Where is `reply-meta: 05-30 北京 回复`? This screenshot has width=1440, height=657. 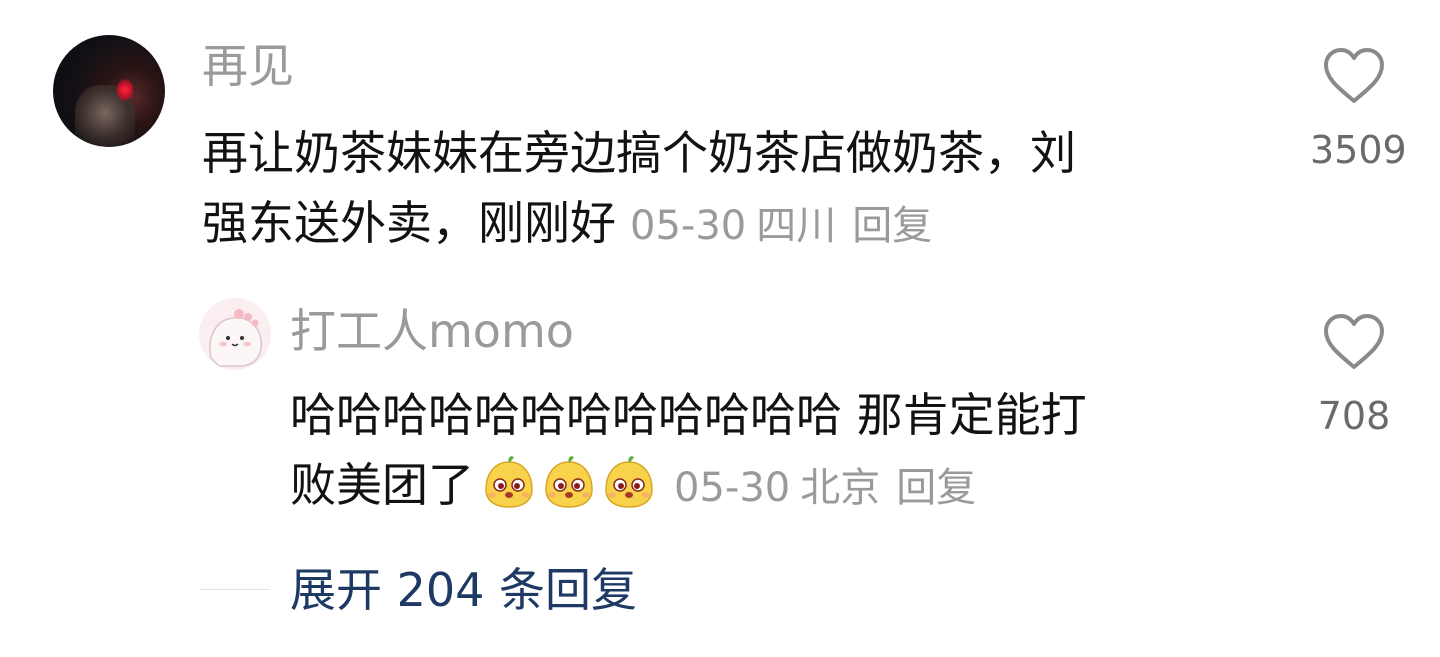
reply-meta: 05-30 北京 回复 is located at coordinates (830, 488).